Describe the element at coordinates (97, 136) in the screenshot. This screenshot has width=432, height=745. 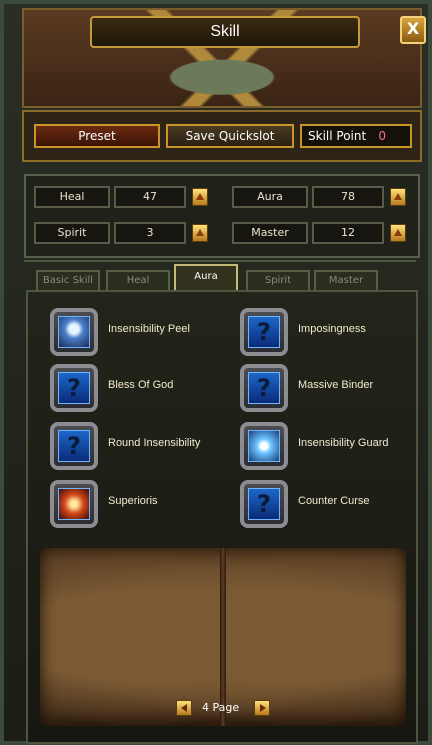
I see `preset-button: Preset` at that location.